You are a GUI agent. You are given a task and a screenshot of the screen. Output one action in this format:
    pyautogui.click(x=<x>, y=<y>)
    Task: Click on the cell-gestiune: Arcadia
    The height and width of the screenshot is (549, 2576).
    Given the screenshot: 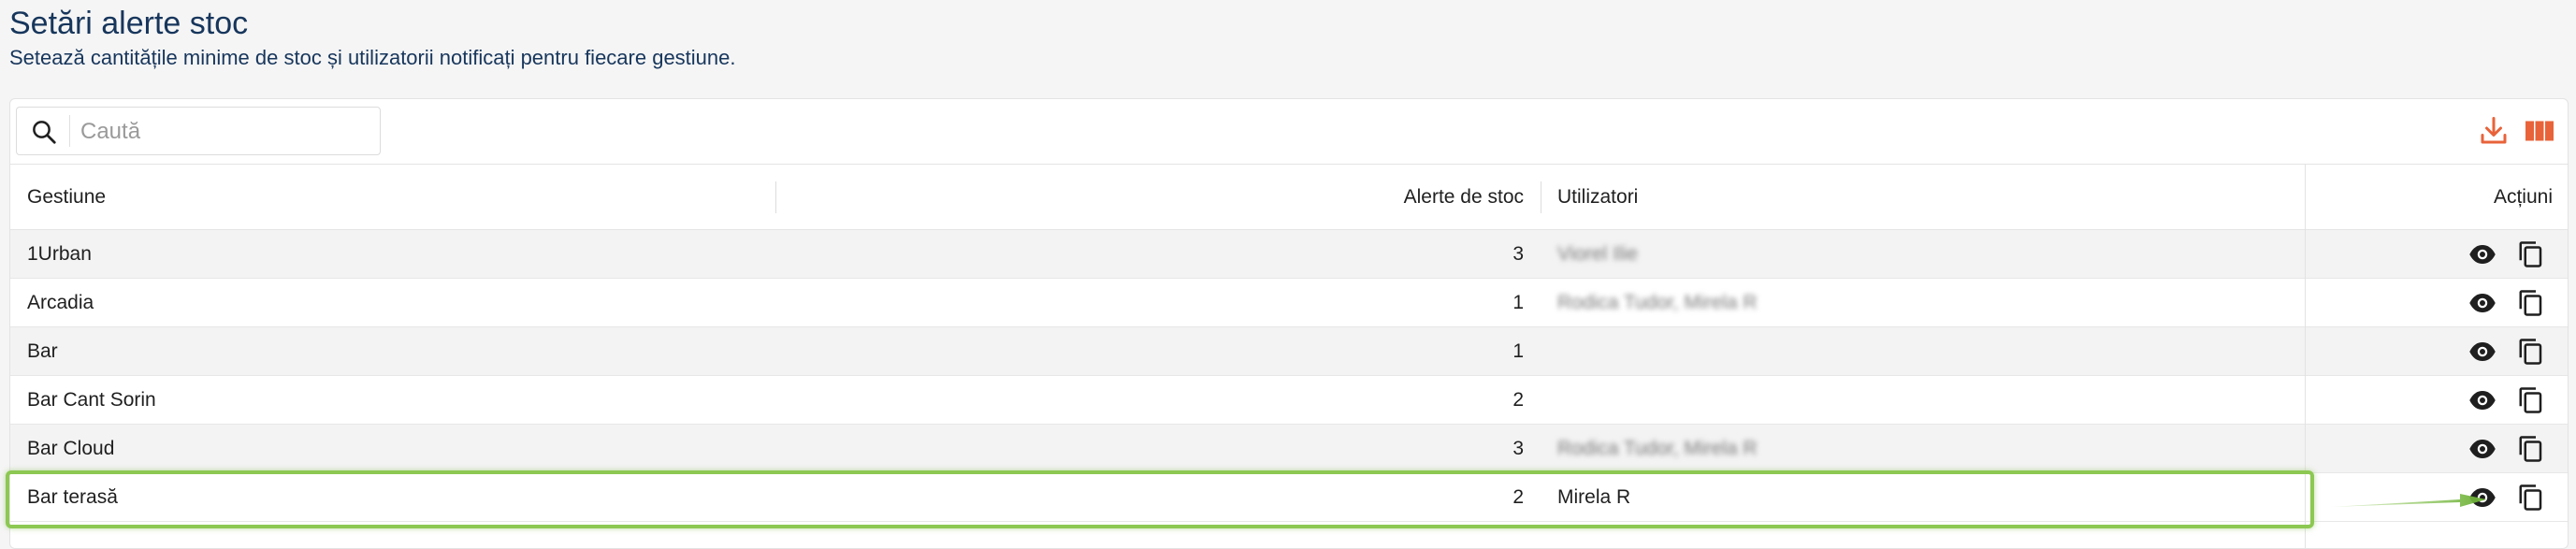 What is the action you would take?
    pyautogui.click(x=61, y=302)
    